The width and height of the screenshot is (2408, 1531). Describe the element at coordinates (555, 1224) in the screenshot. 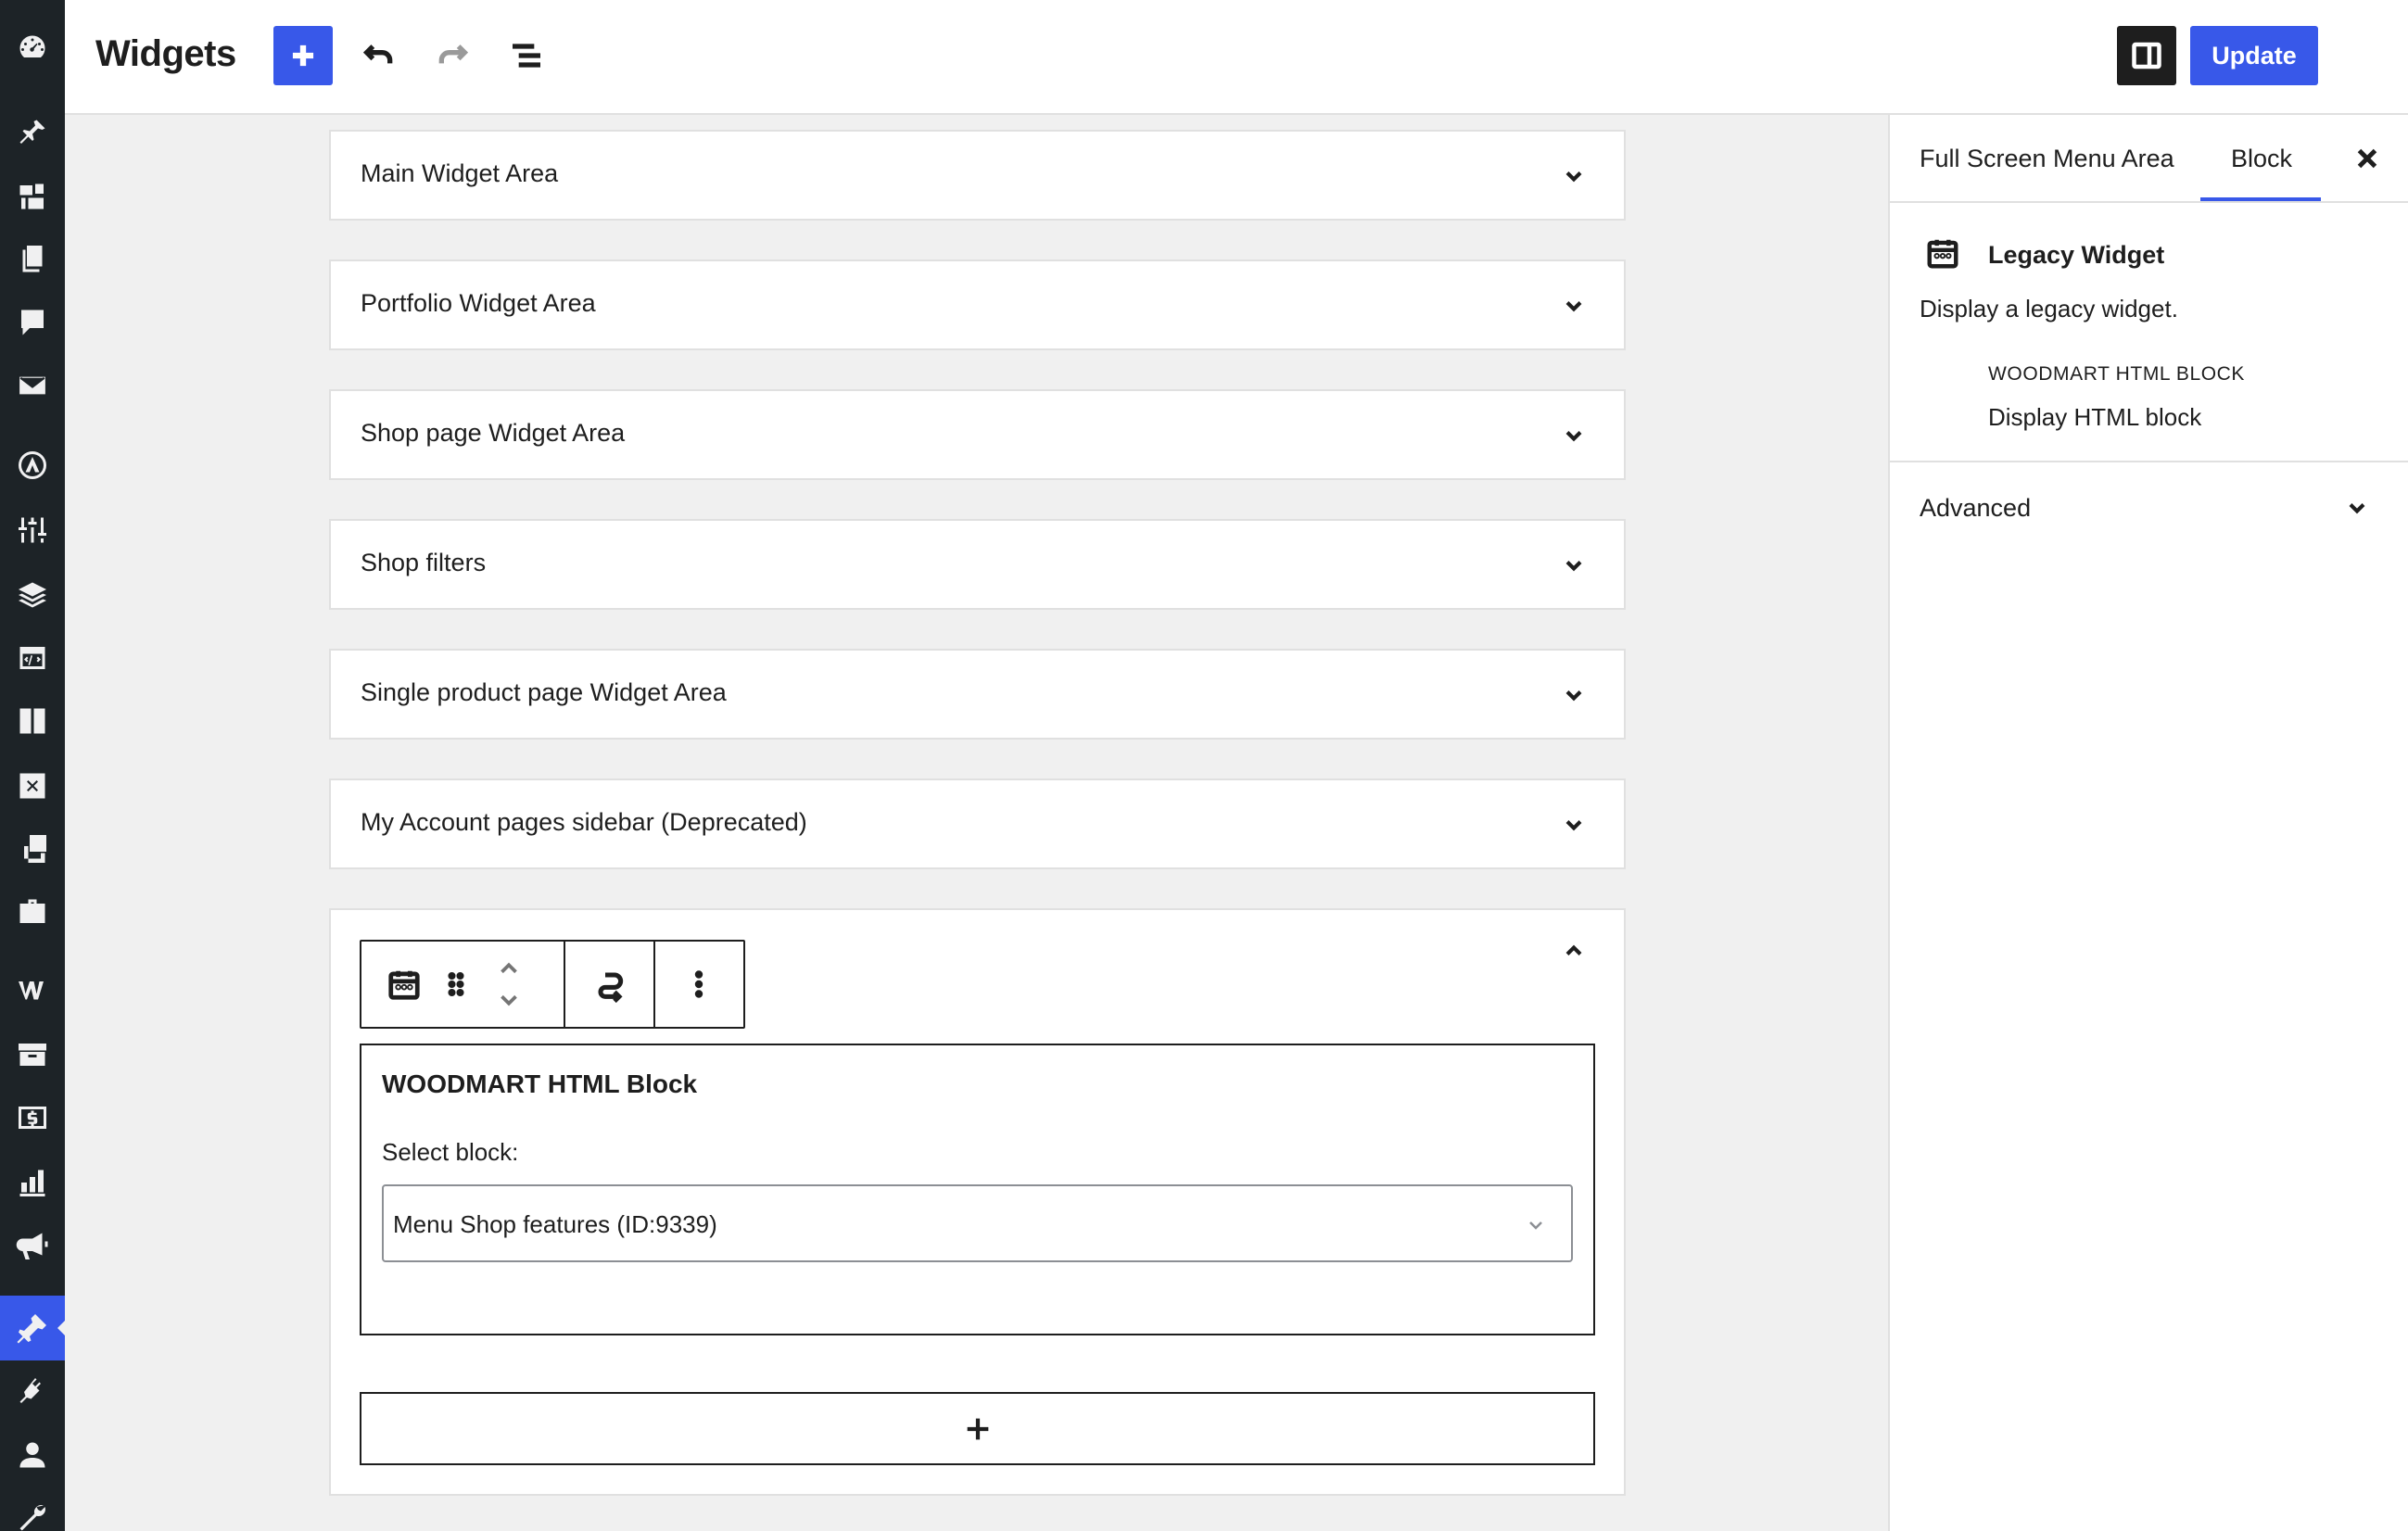

I see `select-block-value: Menu Shop features (ID:9339)` at that location.